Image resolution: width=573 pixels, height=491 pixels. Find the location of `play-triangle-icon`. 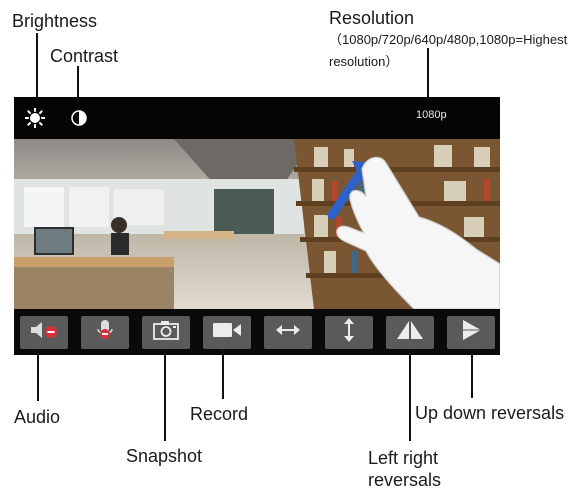

play-triangle-icon is located at coordinates (471, 332).